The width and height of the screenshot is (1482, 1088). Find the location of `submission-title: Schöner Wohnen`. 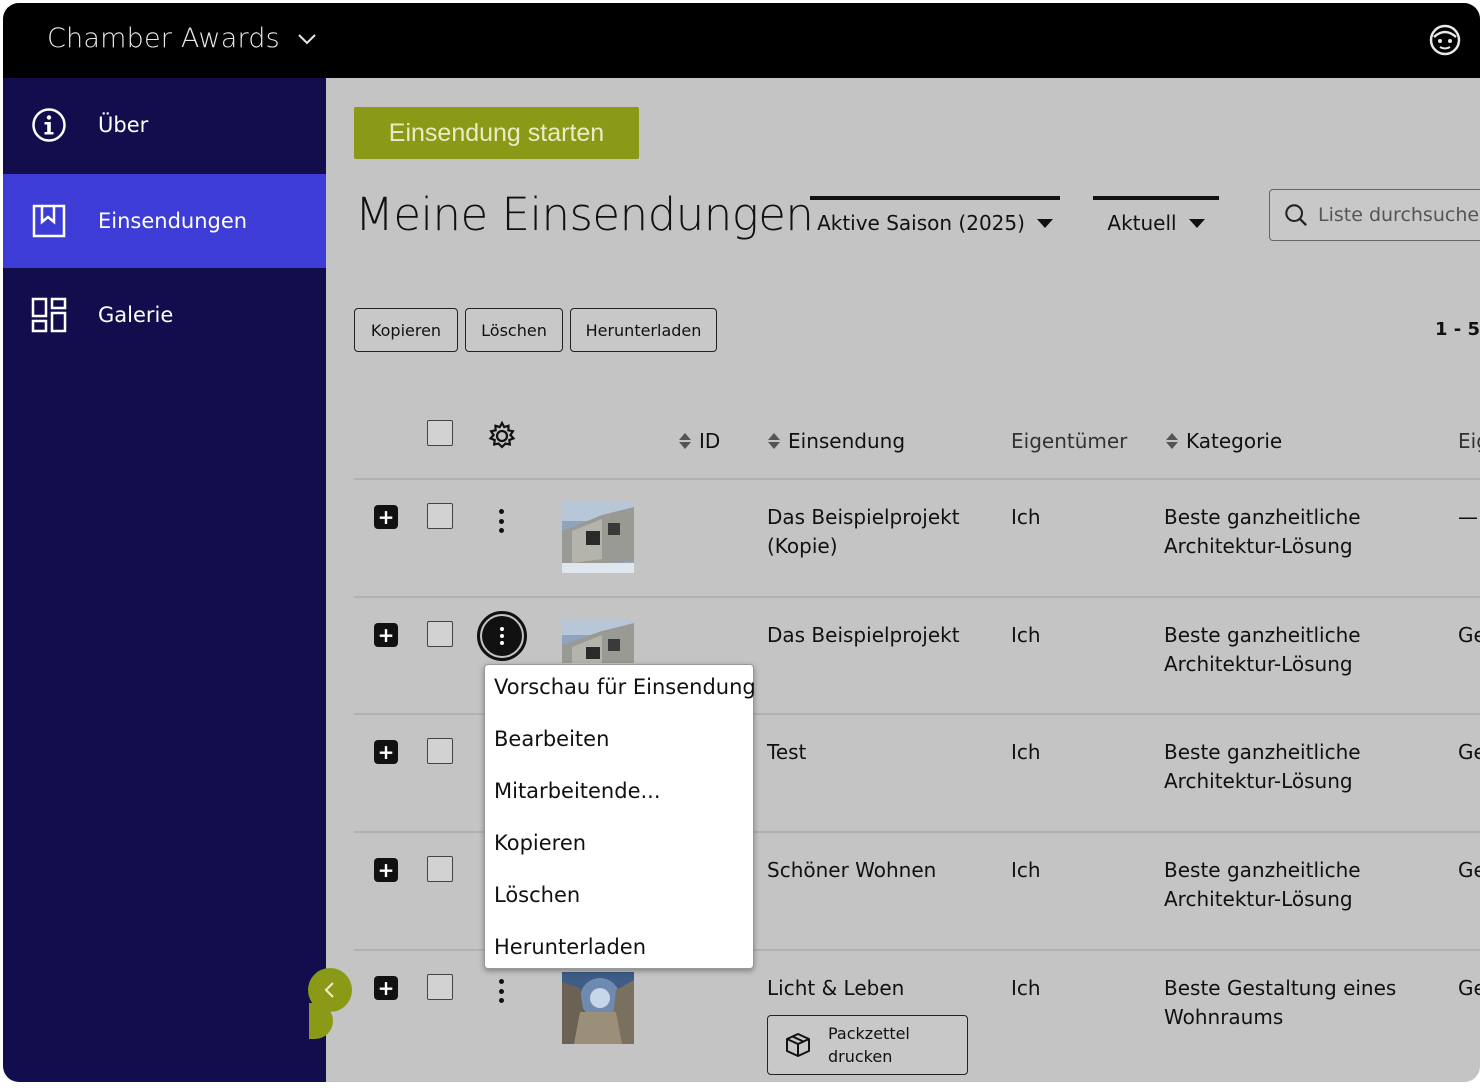

submission-title: Schöner Wohnen is located at coordinates (851, 870).